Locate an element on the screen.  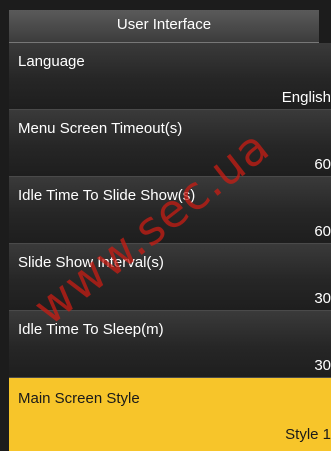
setting-label: Main Screen Style is located at coordinates (79, 398).